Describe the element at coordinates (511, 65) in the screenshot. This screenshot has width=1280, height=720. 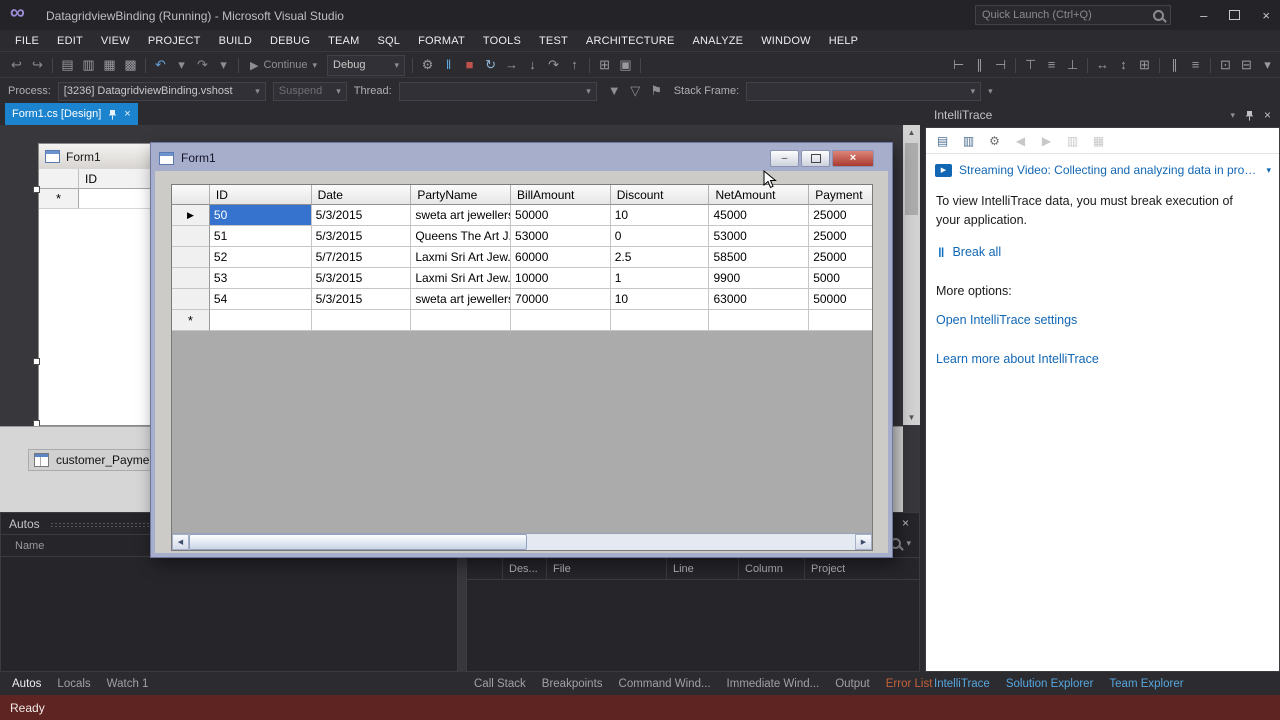
I see `show-next-statement-icon: →` at that location.